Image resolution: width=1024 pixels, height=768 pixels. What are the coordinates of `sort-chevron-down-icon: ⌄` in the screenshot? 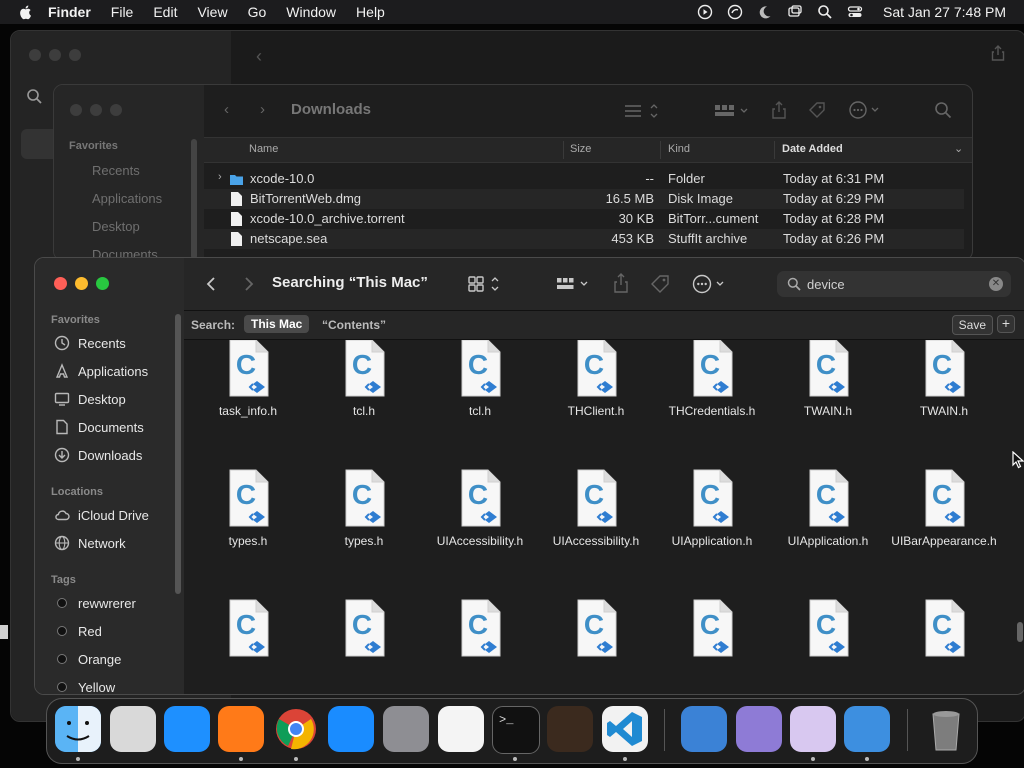 It's located at (958, 148).